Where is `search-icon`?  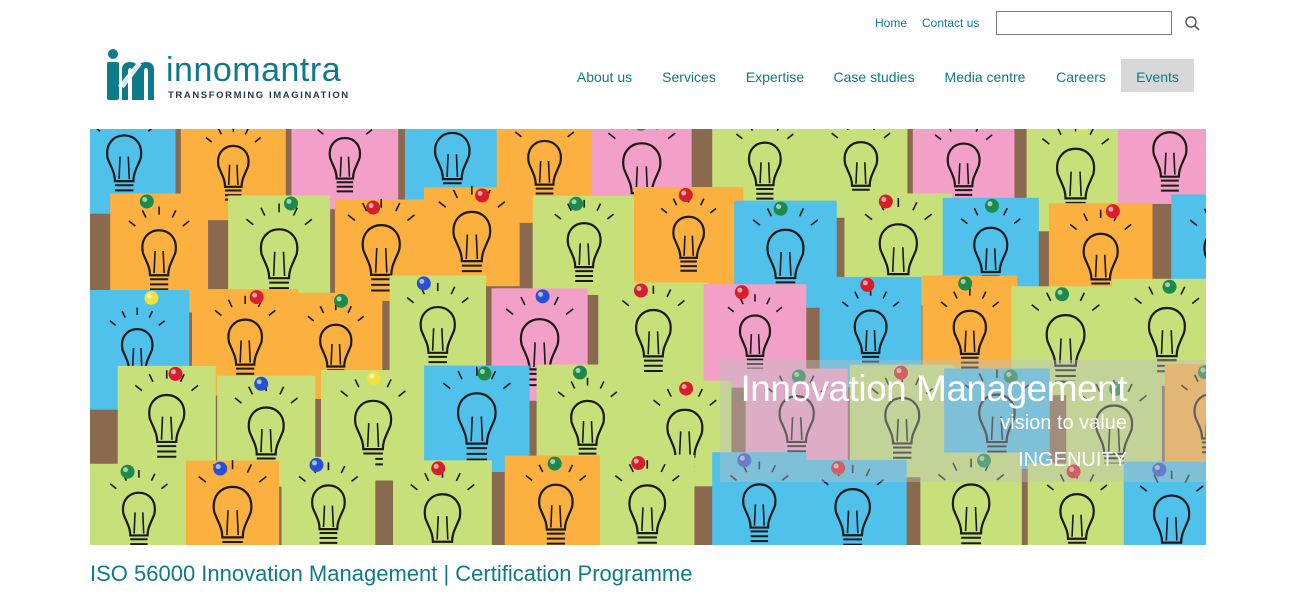
search-icon is located at coordinates (1193, 24).